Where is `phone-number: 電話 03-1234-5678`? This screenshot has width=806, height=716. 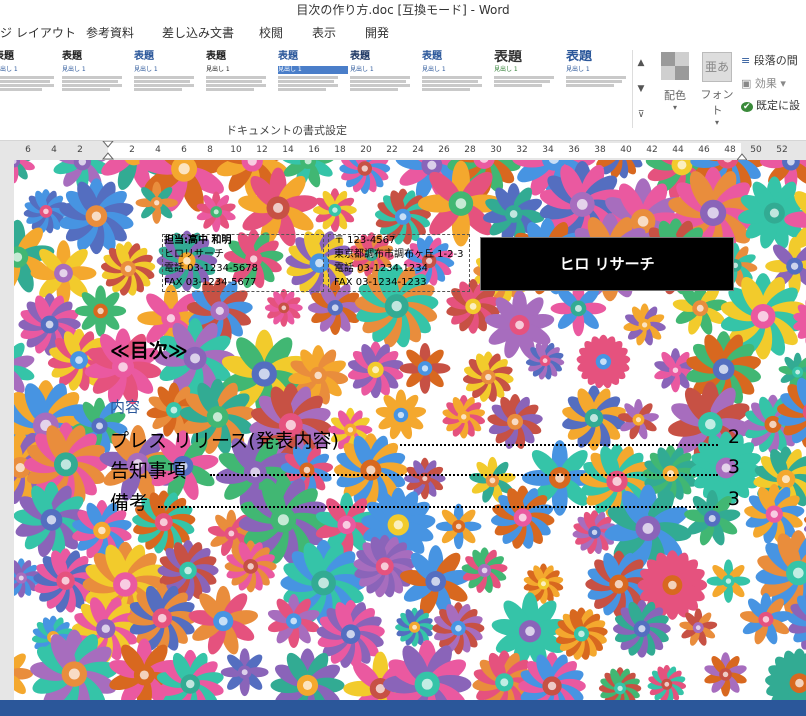 phone-number: 電話 03-1234-5678 is located at coordinates (211, 268).